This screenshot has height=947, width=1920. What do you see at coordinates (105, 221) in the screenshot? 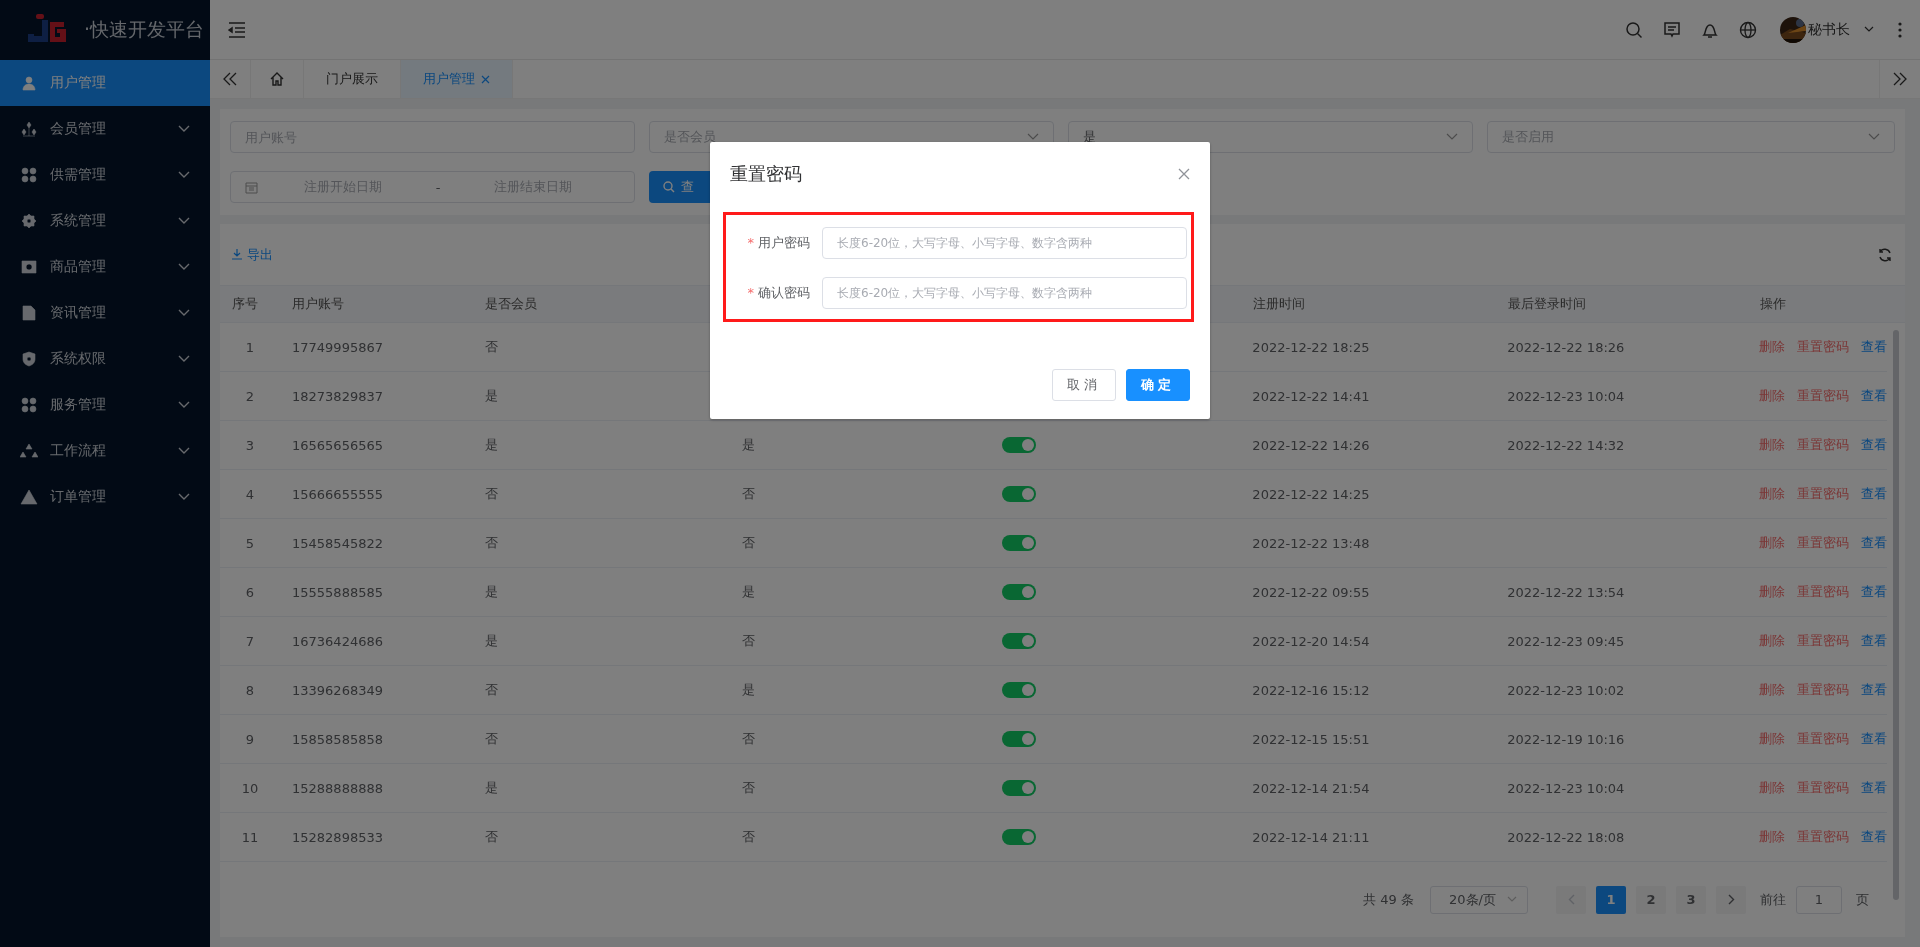
I see `menu-item: 系统管理` at bounding box center [105, 221].